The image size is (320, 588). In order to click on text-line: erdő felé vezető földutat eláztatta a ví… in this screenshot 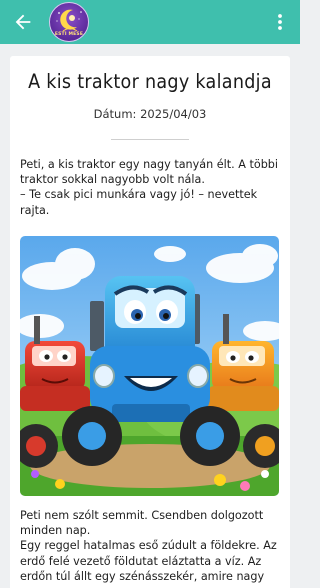, I will do `click(141, 561)`.